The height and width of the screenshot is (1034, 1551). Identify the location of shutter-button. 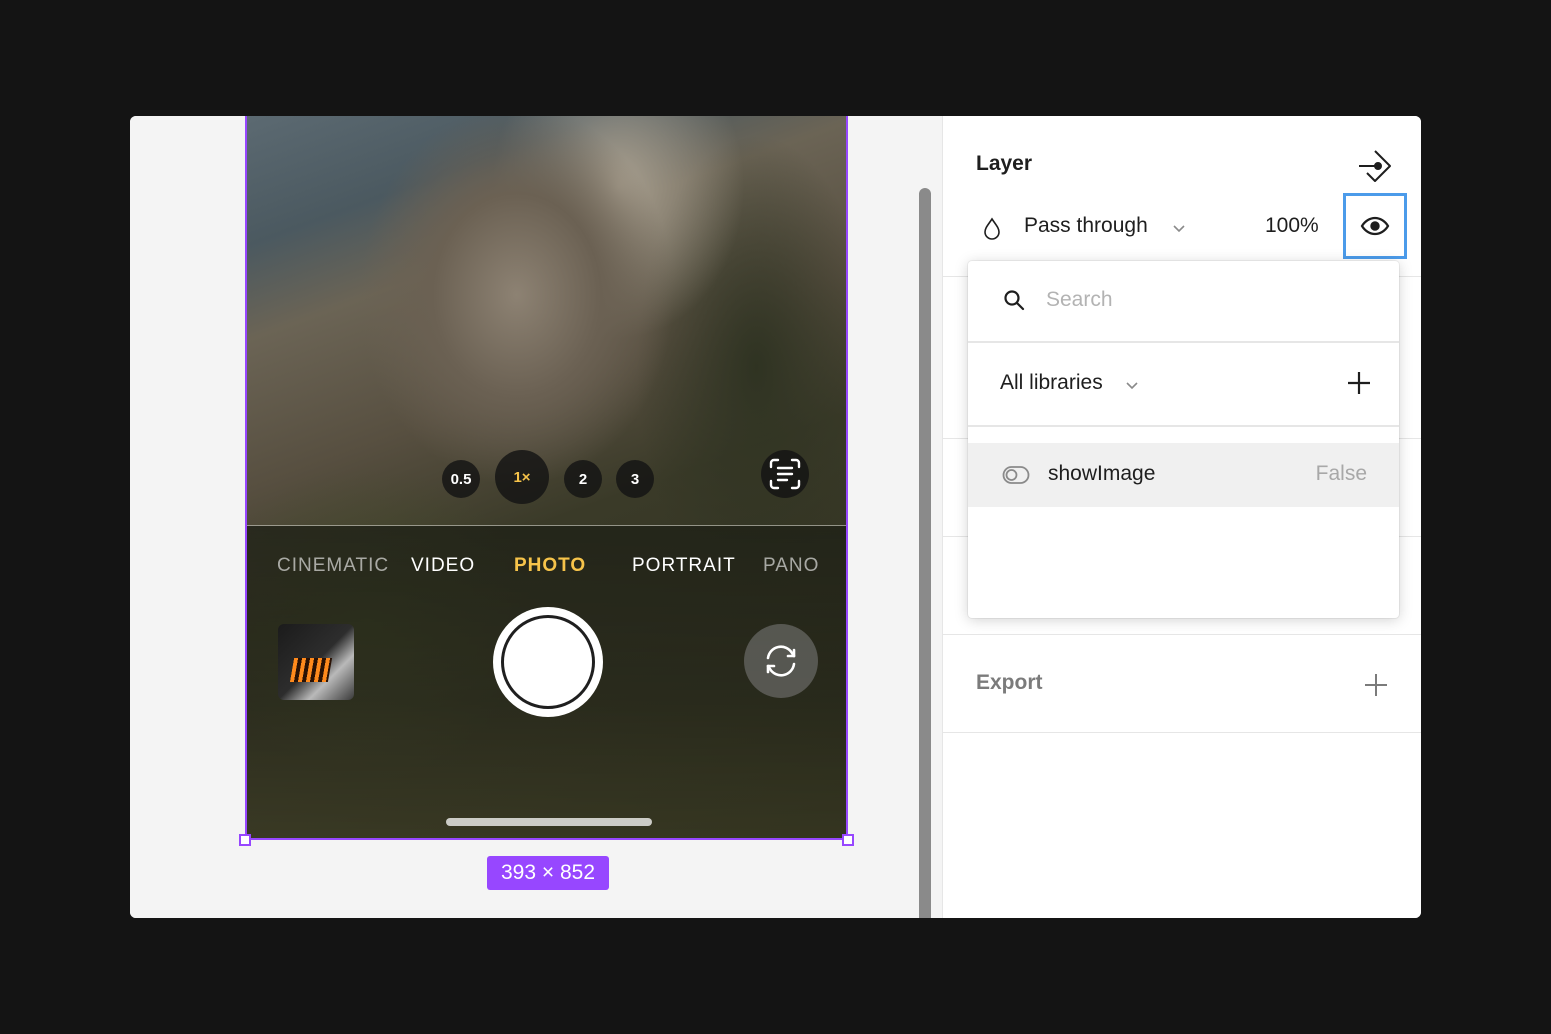
(548, 662).